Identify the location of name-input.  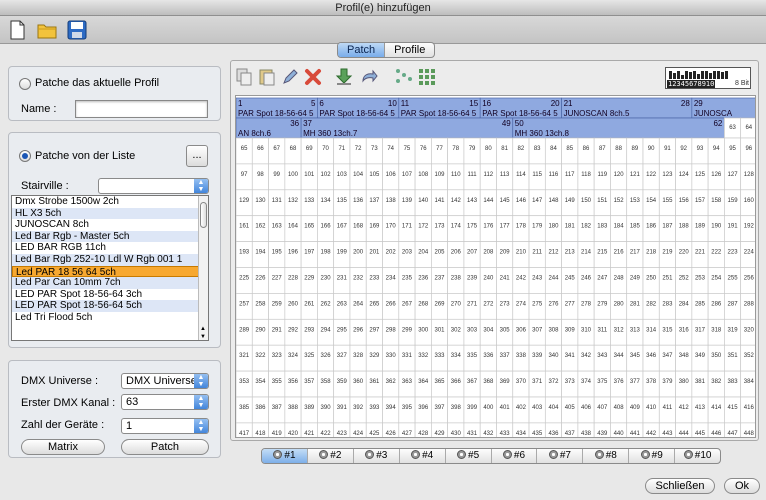
(141, 109).